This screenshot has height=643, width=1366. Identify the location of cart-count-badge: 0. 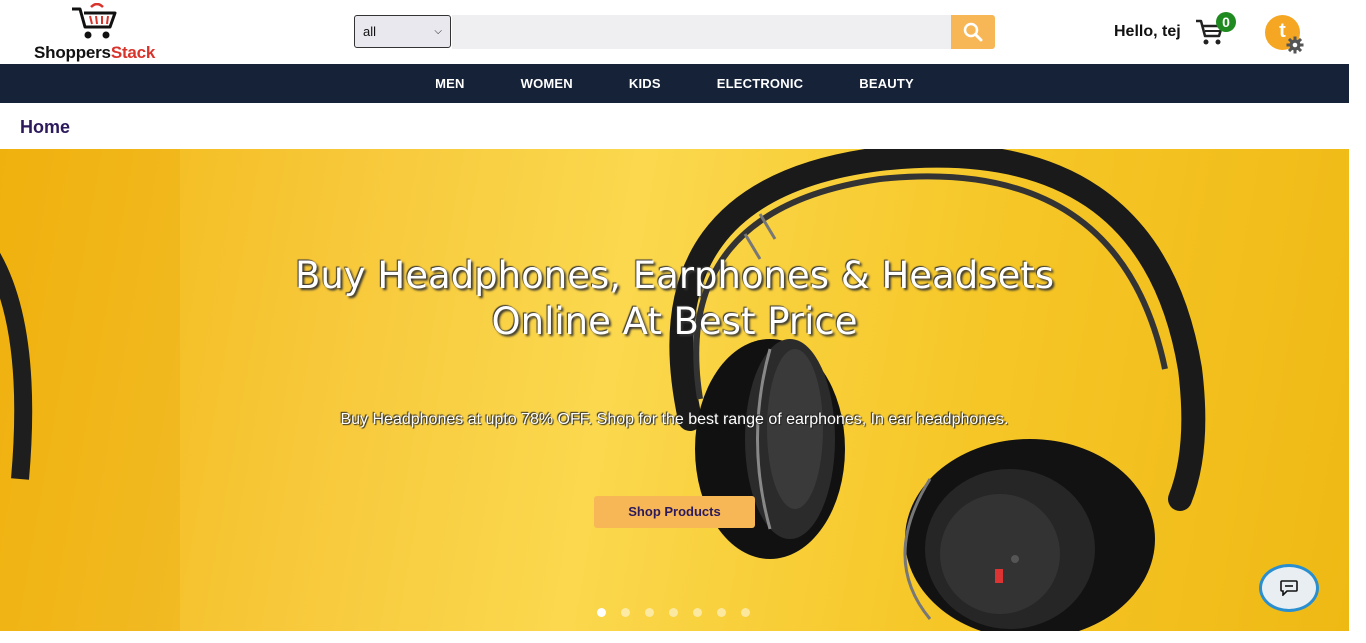
(1226, 22).